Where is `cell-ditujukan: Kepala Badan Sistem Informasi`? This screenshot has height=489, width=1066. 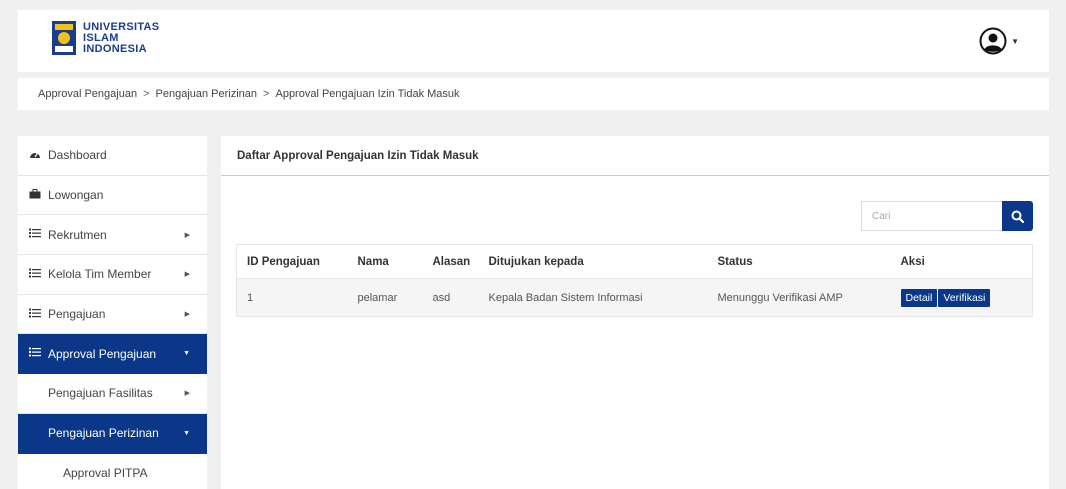
cell-ditujukan: Kepala Badan Sistem Informasi is located at coordinates (593, 297).